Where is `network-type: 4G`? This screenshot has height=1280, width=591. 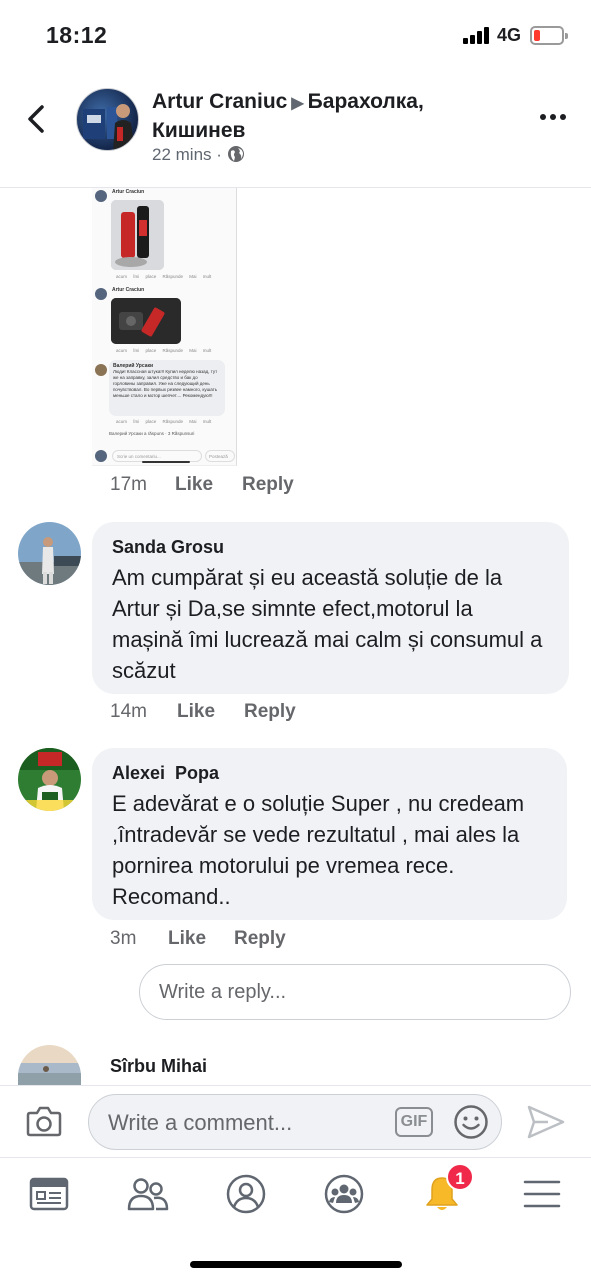
network-type: 4G is located at coordinates (509, 35).